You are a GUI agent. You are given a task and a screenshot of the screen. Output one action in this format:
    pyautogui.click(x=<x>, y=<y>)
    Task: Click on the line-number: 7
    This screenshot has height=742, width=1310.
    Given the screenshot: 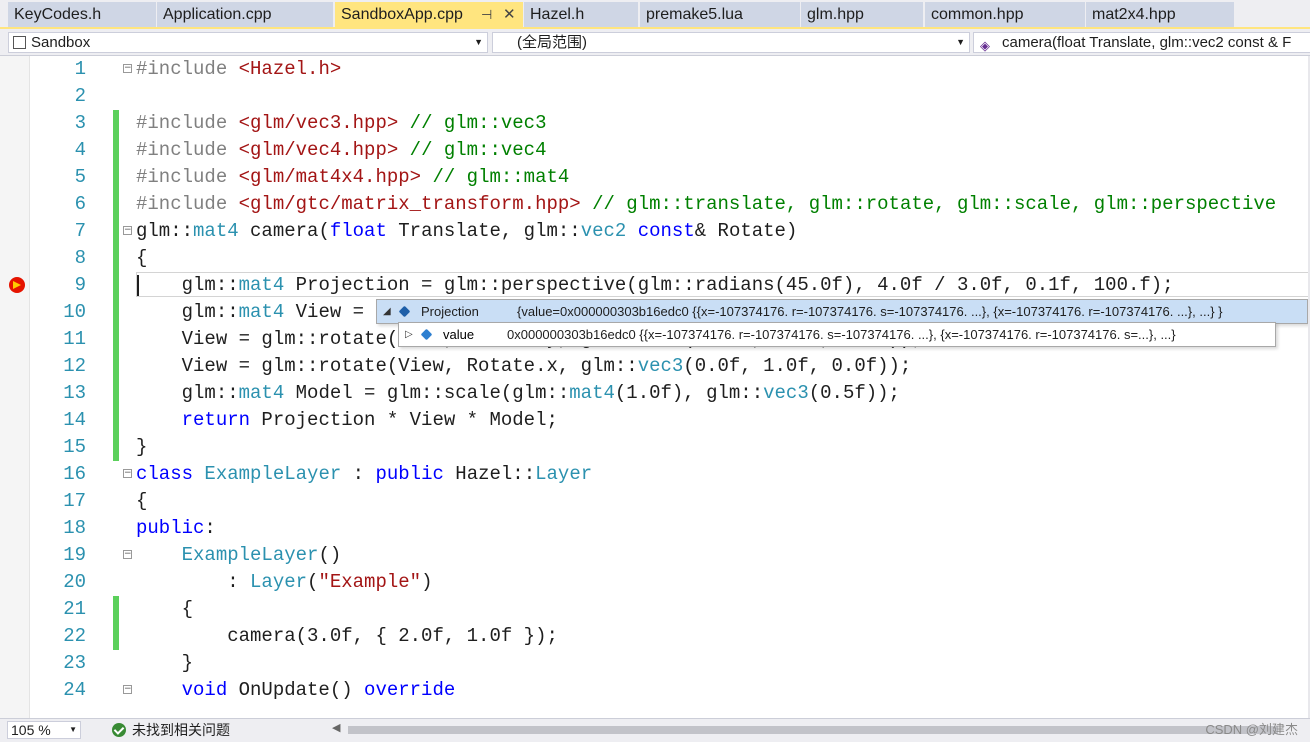 What is the action you would take?
    pyautogui.click(x=80, y=231)
    